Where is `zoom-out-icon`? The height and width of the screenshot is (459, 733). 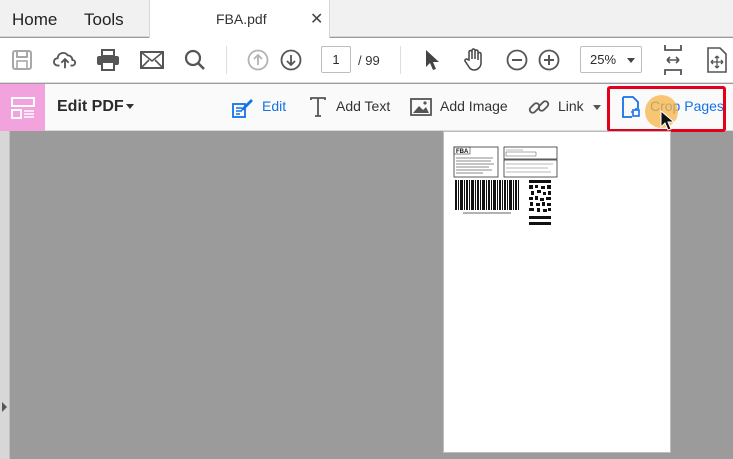 zoom-out-icon is located at coordinates (517, 60).